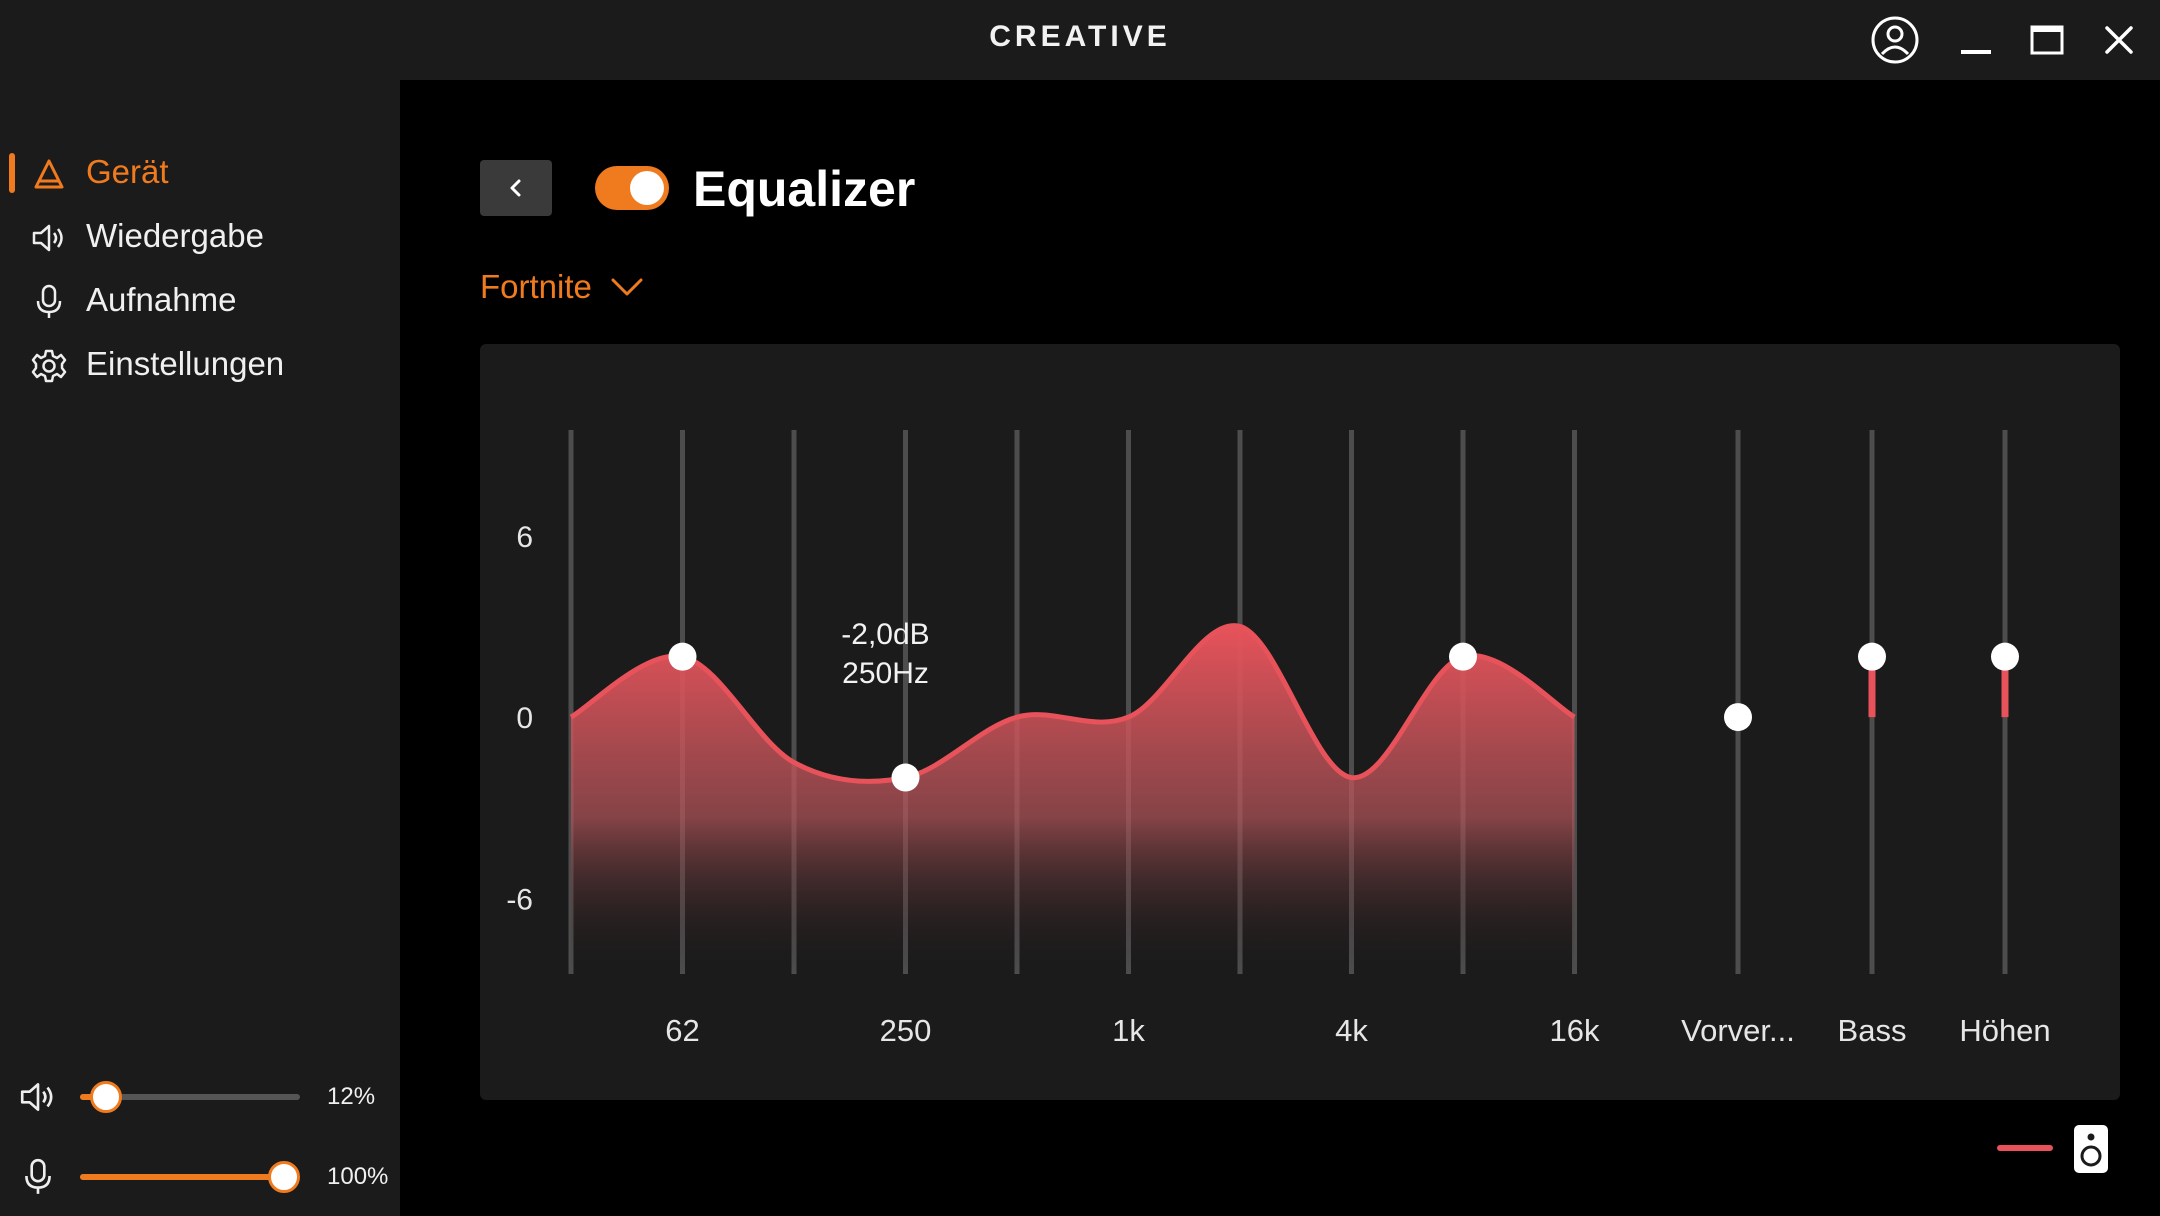  Describe the element at coordinates (536, 286) in the screenshot. I see `preset-label: Fortnite` at that location.